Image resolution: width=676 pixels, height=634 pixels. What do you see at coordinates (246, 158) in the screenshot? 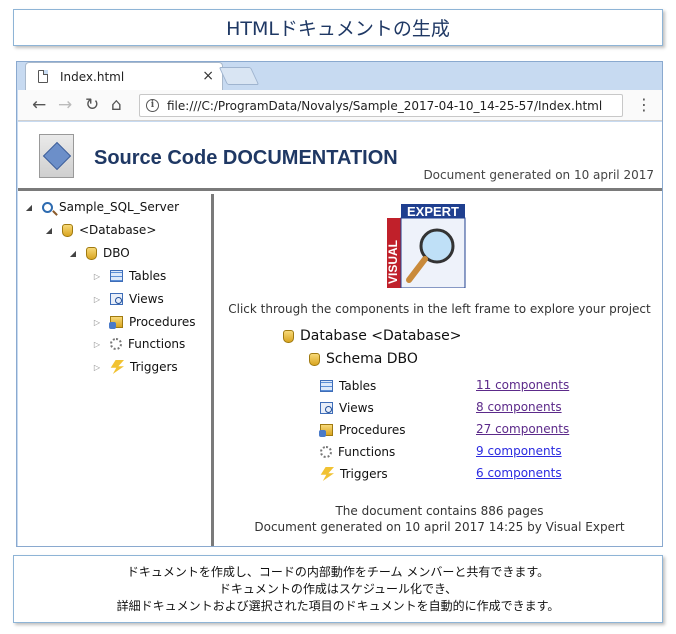
I see `doc-title: Source Code DOCUMENTATION` at bounding box center [246, 158].